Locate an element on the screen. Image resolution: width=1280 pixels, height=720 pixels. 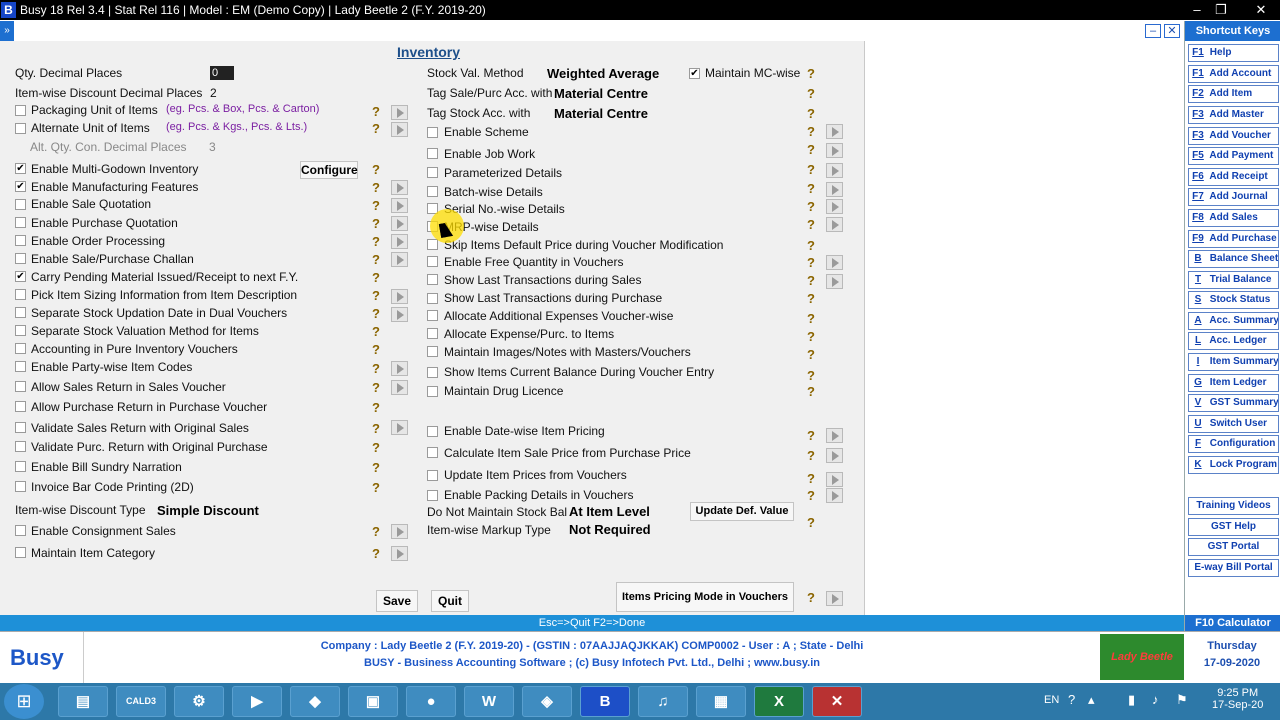
volume-icon: ♪ is located at coordinates (1155, 699).